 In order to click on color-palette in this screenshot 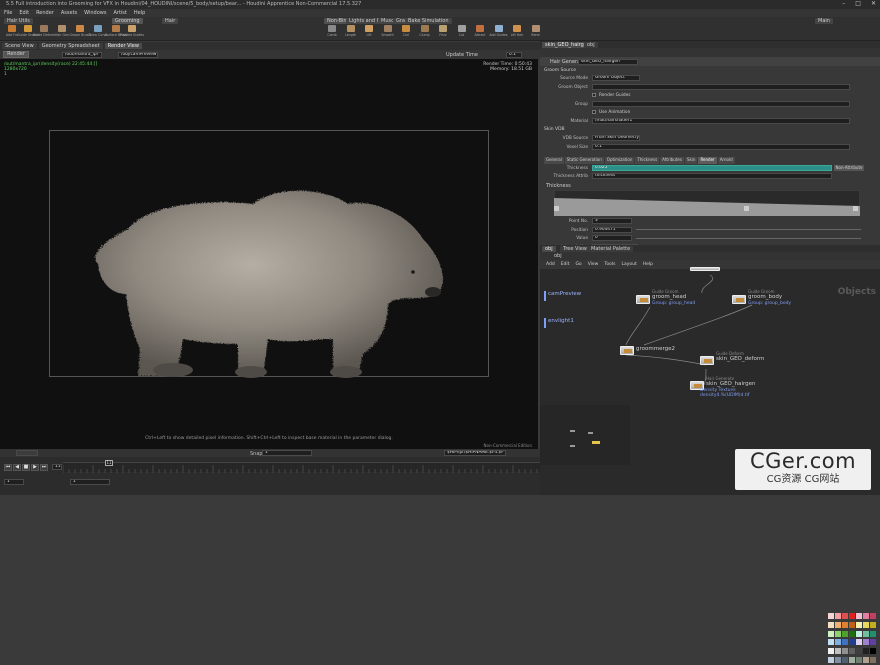, I will do `click(853, 639)`.